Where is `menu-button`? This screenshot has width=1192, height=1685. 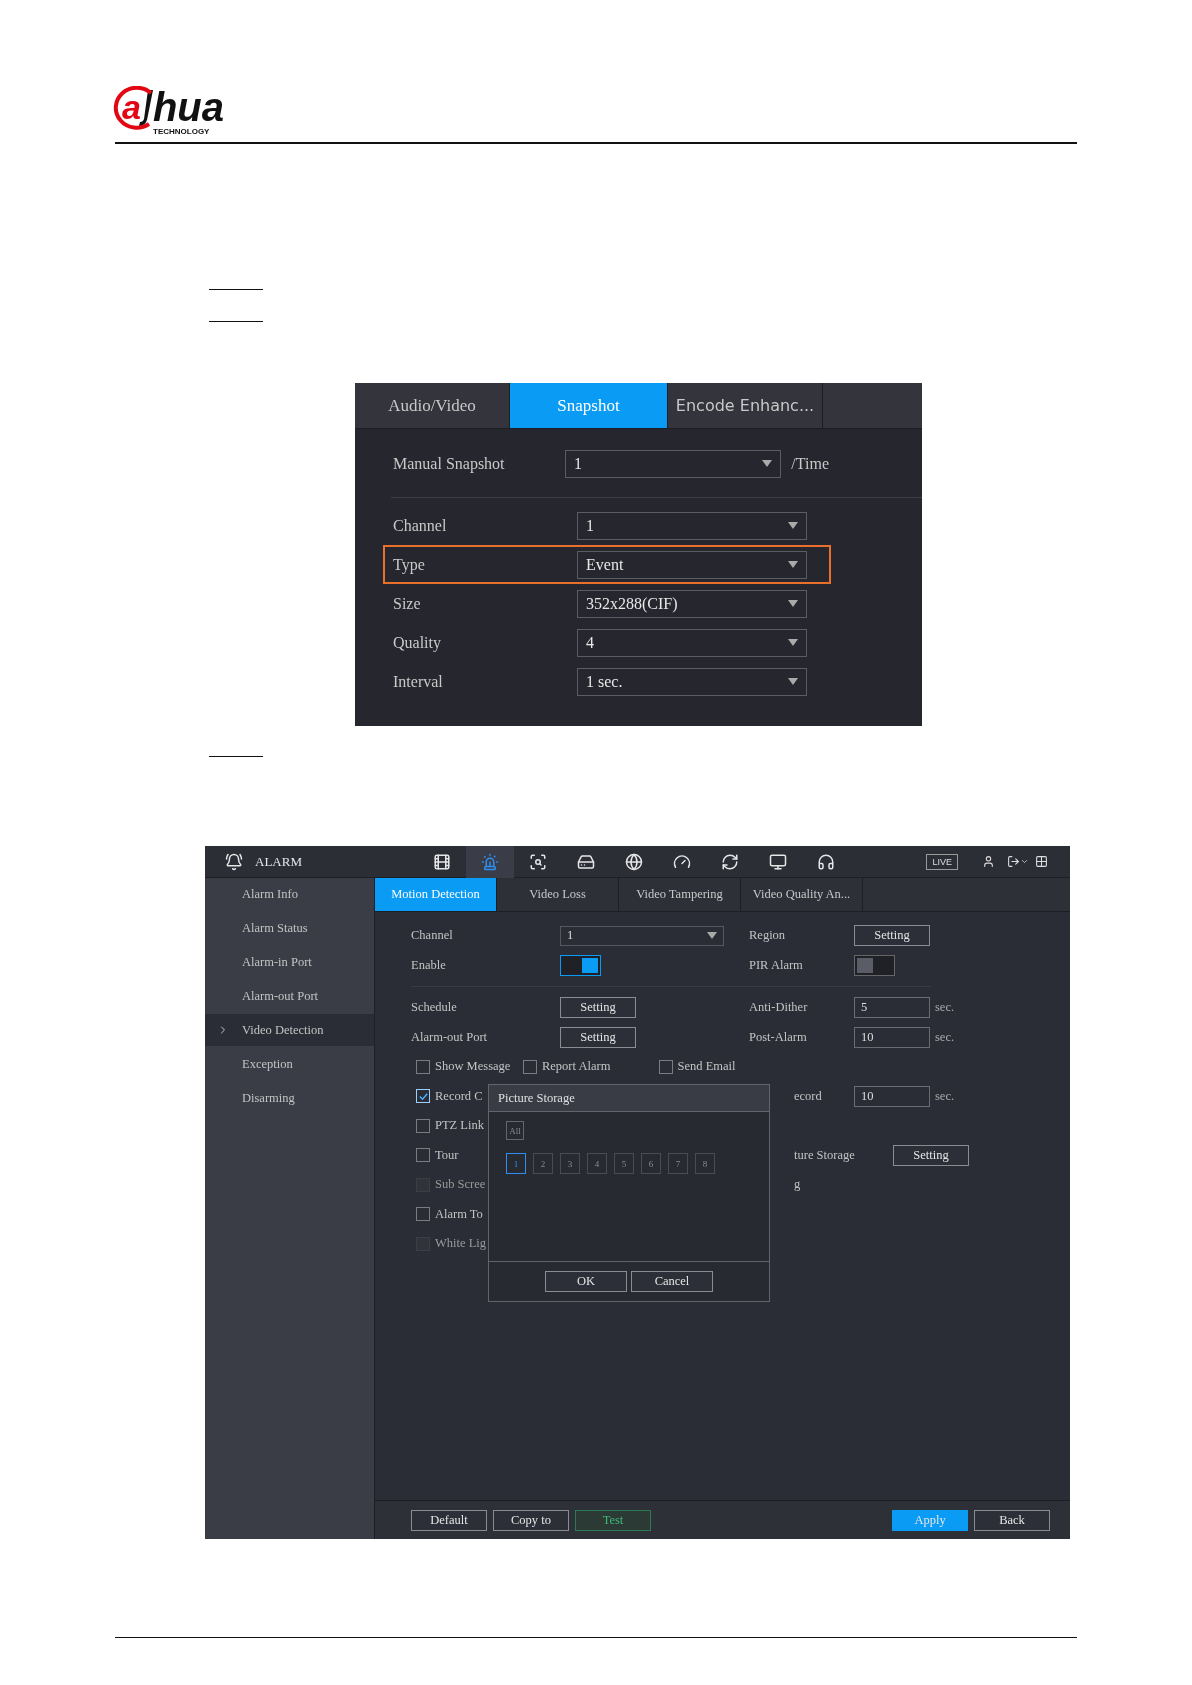
menu-button is located at coordinates (490, 861).